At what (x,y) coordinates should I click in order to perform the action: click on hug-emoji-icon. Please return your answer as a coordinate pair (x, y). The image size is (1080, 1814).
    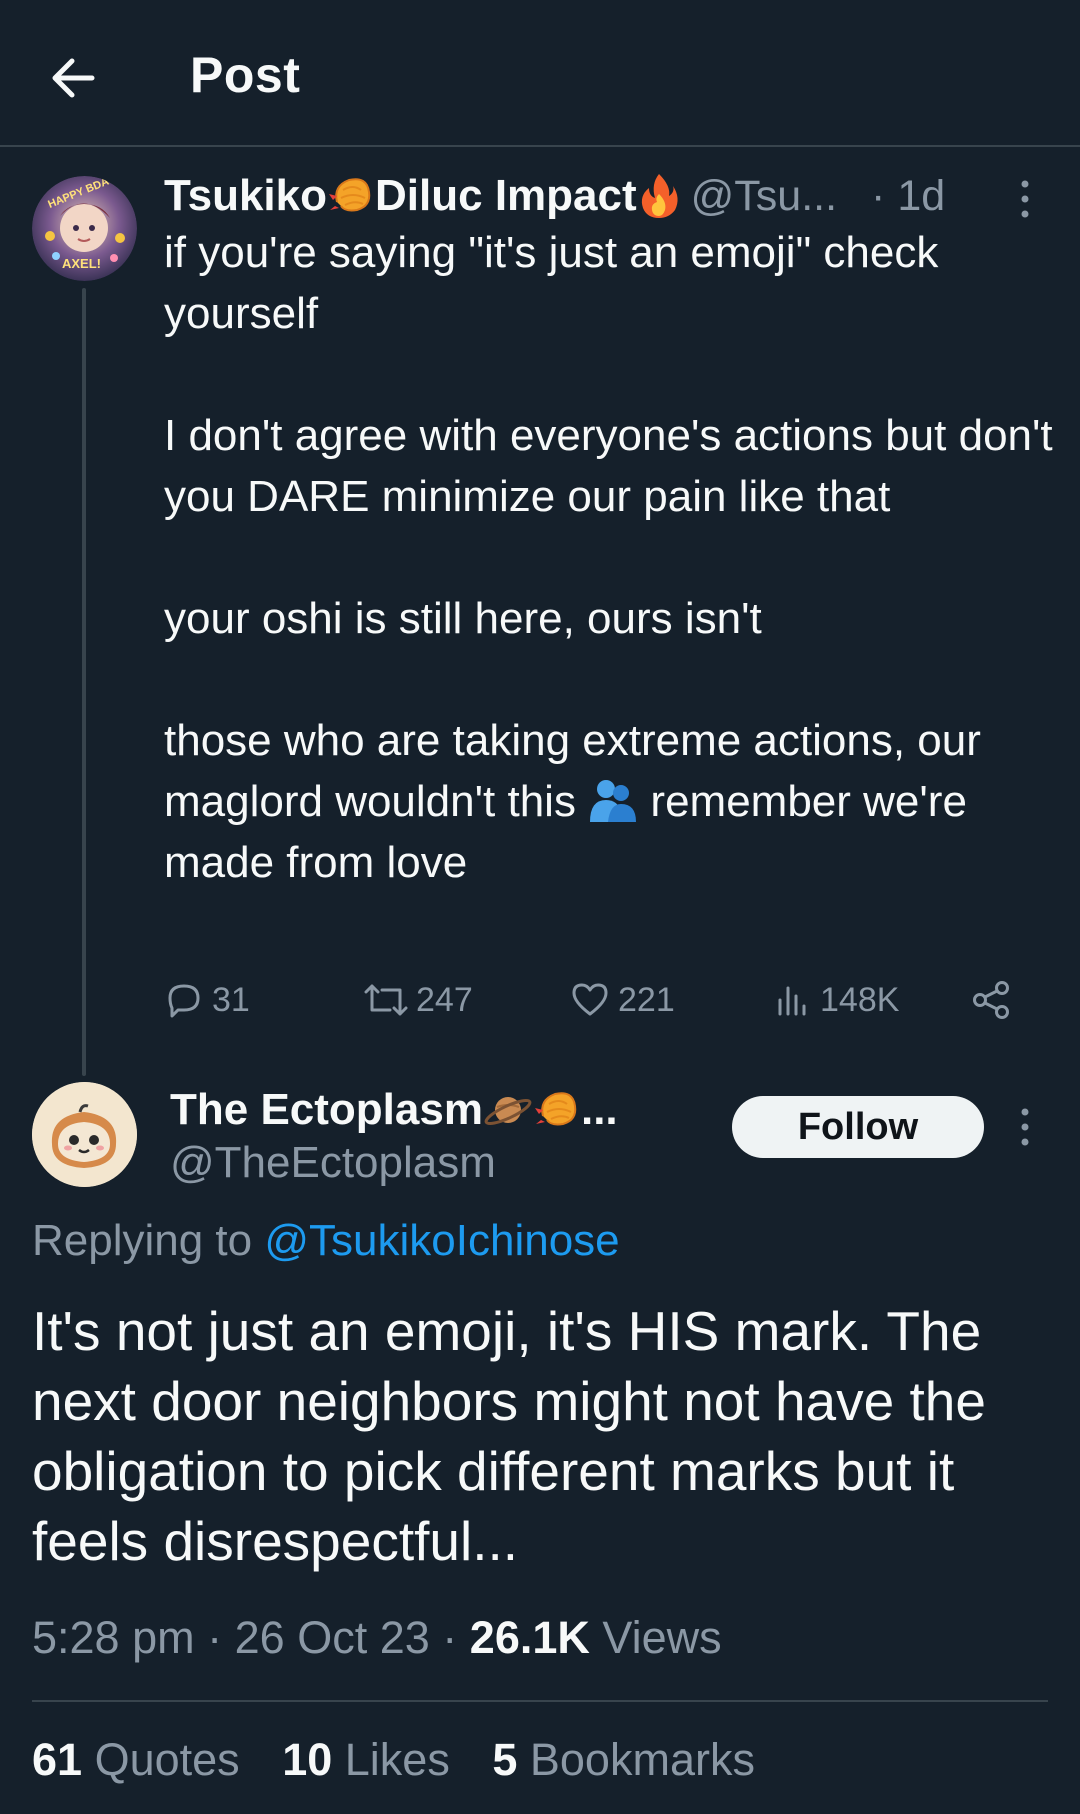
    Looking at the image, I should click on (613, 801).